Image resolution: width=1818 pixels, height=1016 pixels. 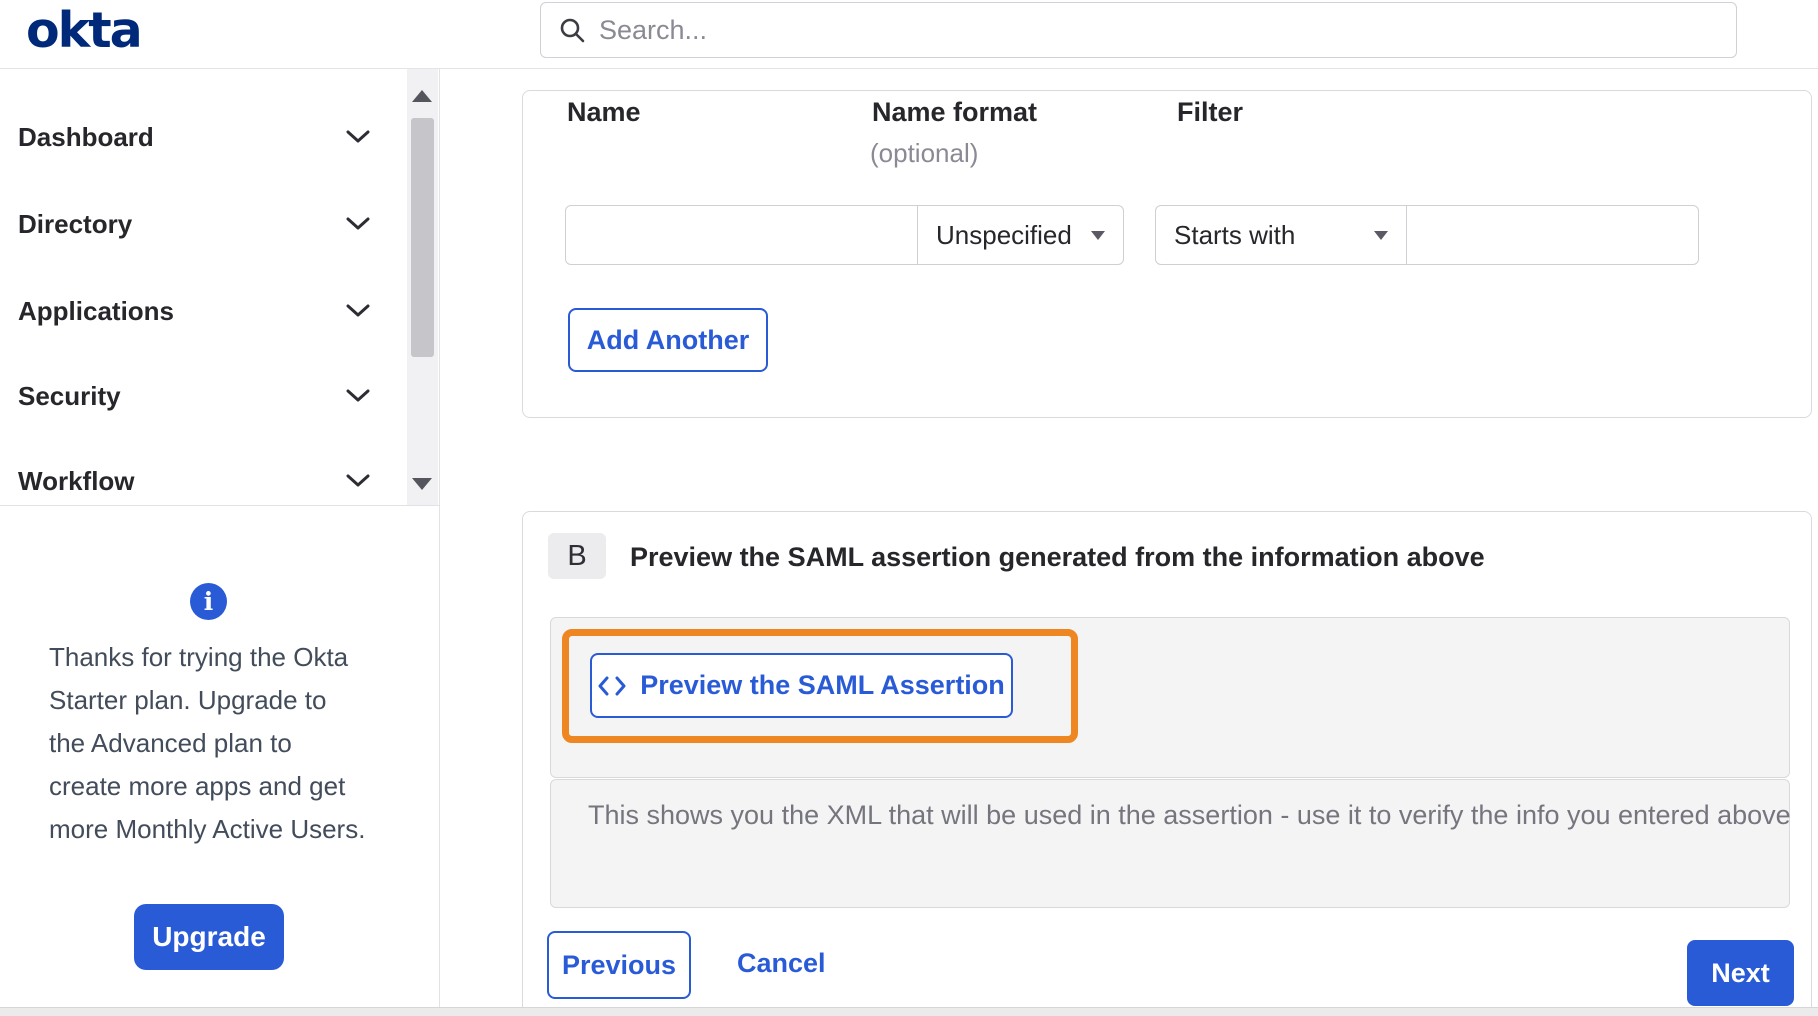 I want to click on highlight-annotation, so click(x=820, y=686).